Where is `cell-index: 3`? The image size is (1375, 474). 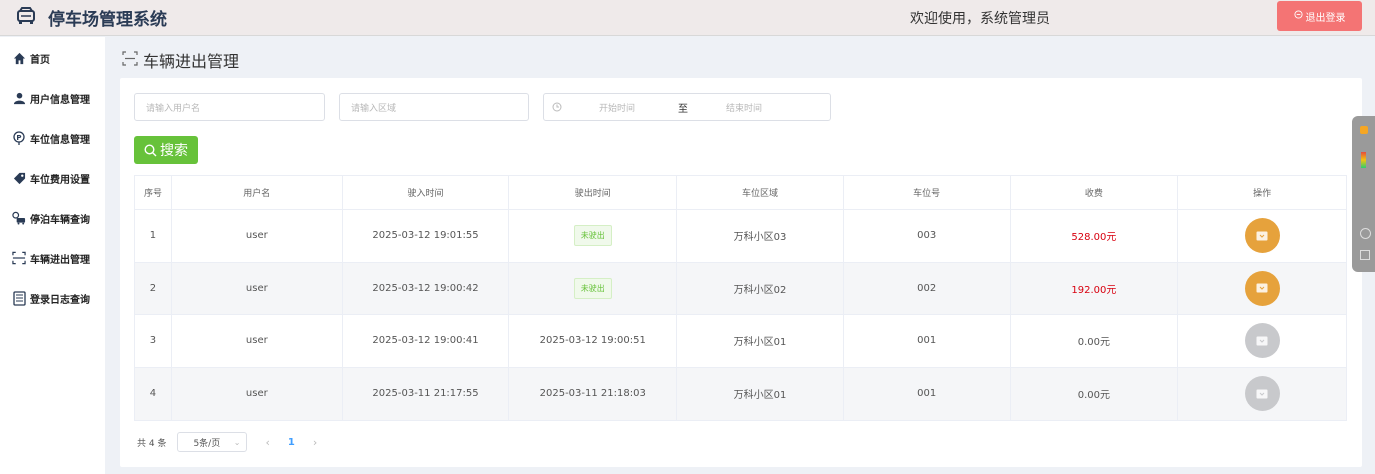 cell-index: 3 is located at coordinates (153, 341).